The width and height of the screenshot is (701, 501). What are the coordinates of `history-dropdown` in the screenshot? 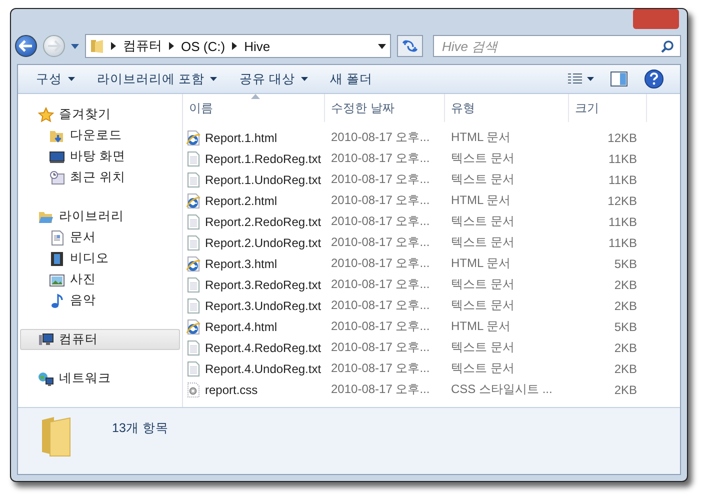 It's located at (75, 46).